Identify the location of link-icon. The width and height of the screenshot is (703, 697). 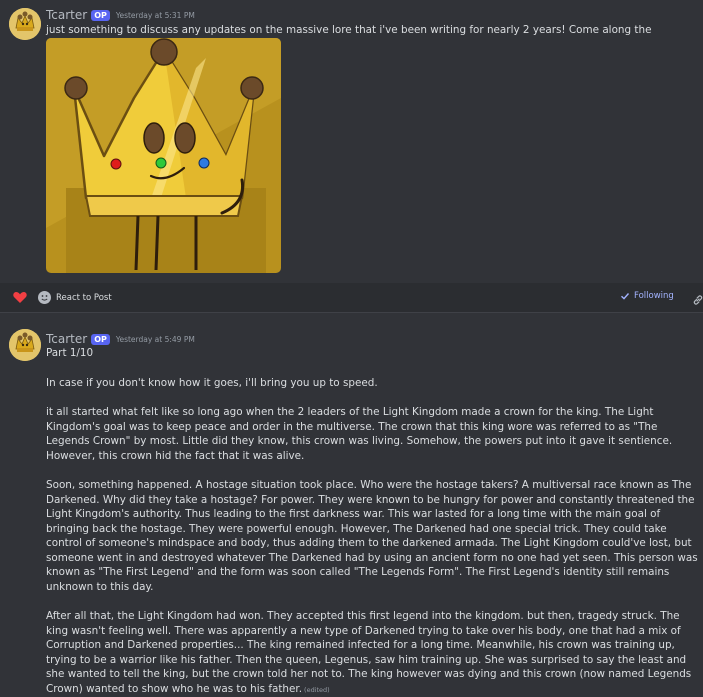
(697, 298).